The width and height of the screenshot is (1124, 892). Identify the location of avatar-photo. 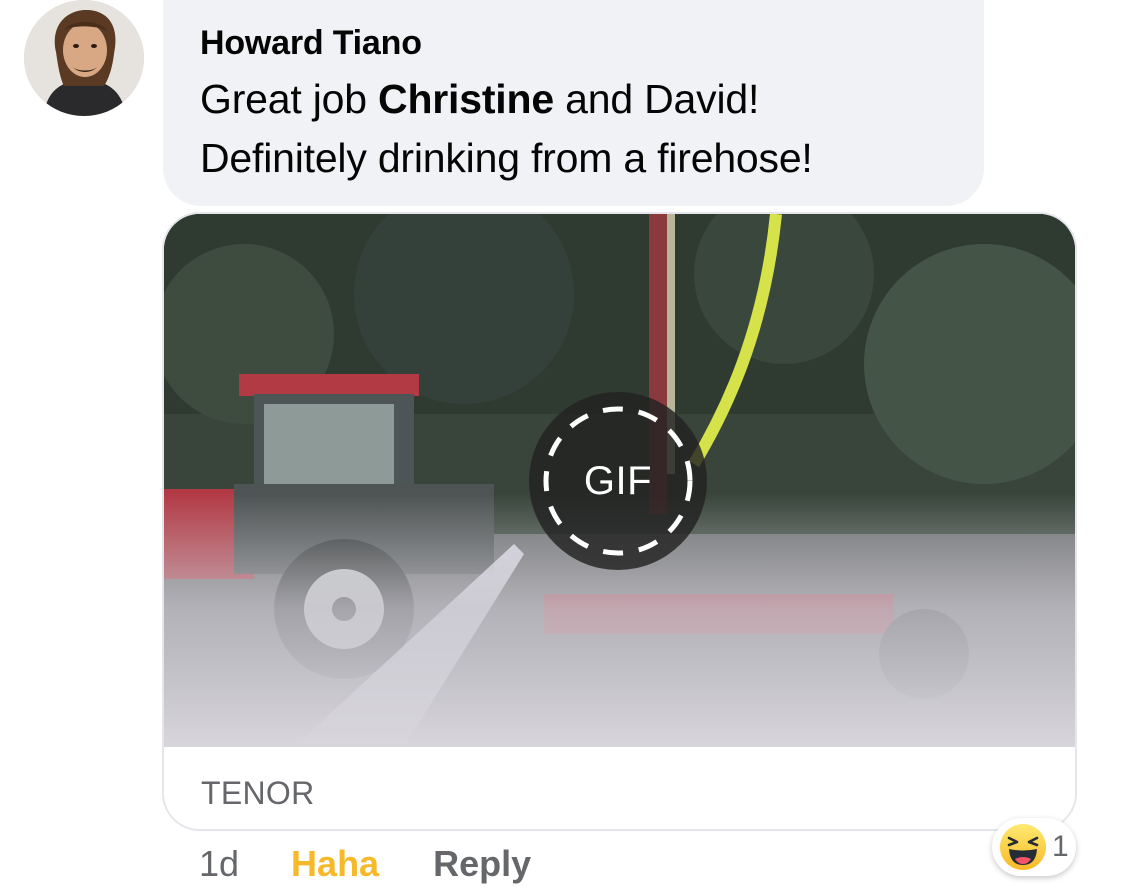
(84, 58).